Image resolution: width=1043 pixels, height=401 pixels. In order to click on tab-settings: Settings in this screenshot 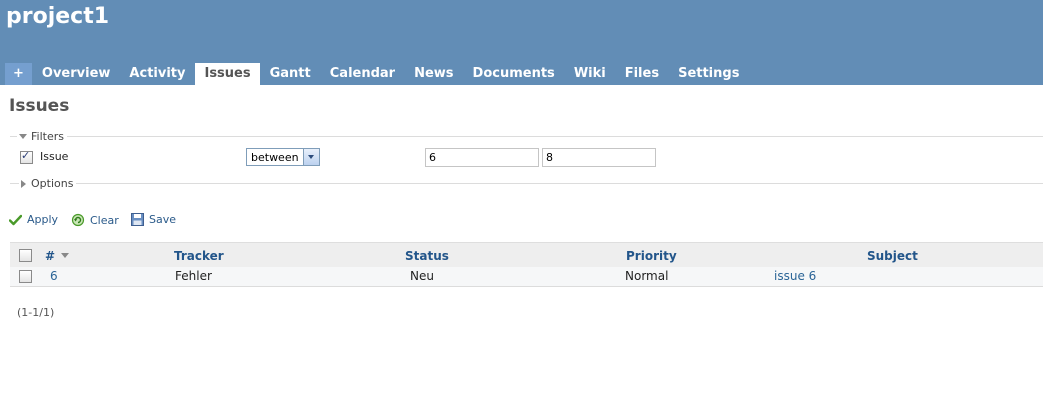, I will do `click(708, 74)`.